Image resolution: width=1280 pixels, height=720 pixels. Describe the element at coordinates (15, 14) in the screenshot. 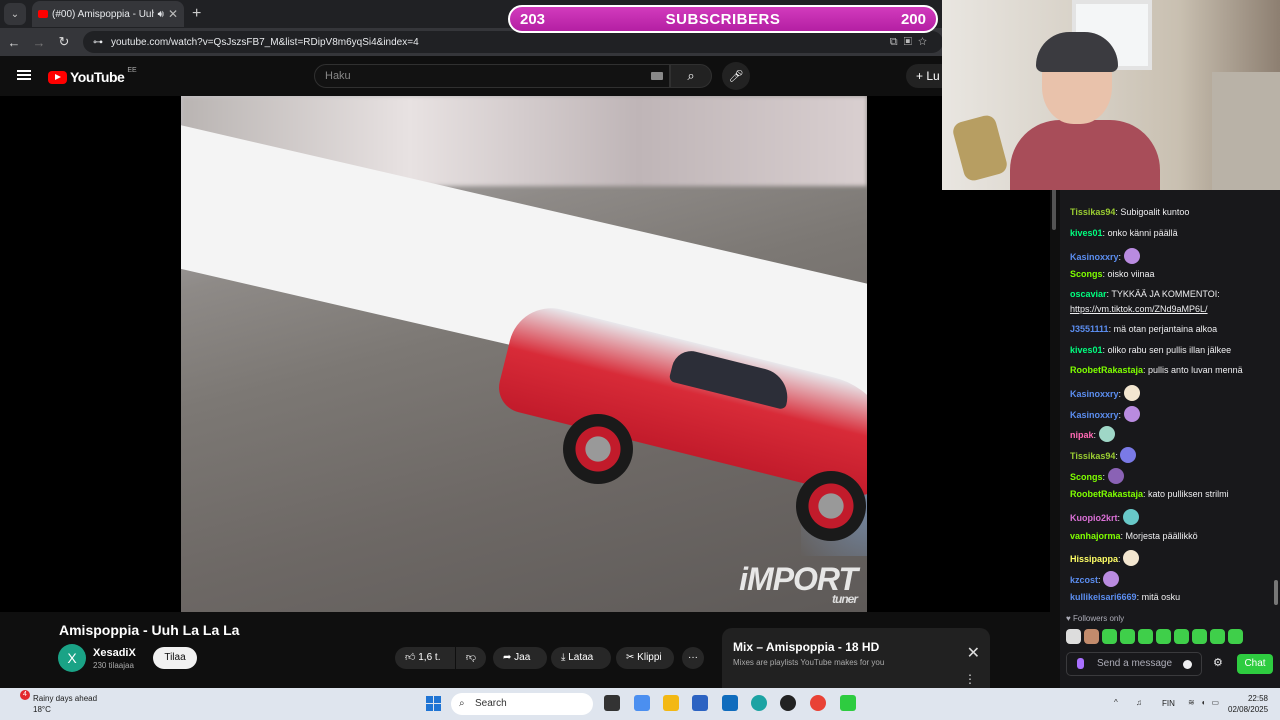

I see `tab-search-button: ⌄` at that location.